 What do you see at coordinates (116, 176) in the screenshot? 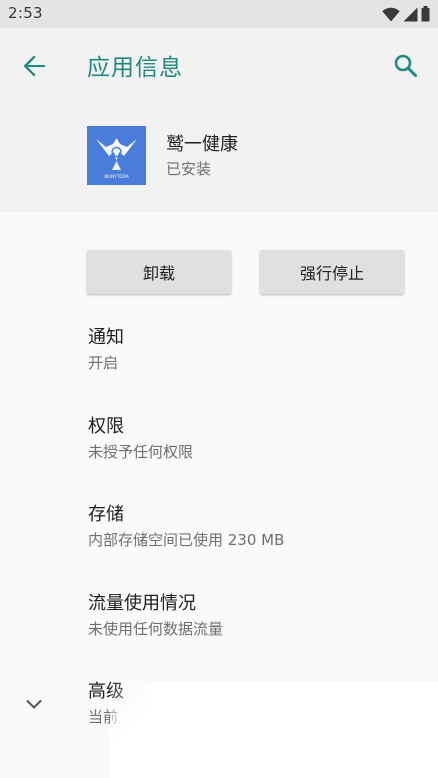
I see `svg-text: IKUNYTOOA` at bounding box center [116, 176].